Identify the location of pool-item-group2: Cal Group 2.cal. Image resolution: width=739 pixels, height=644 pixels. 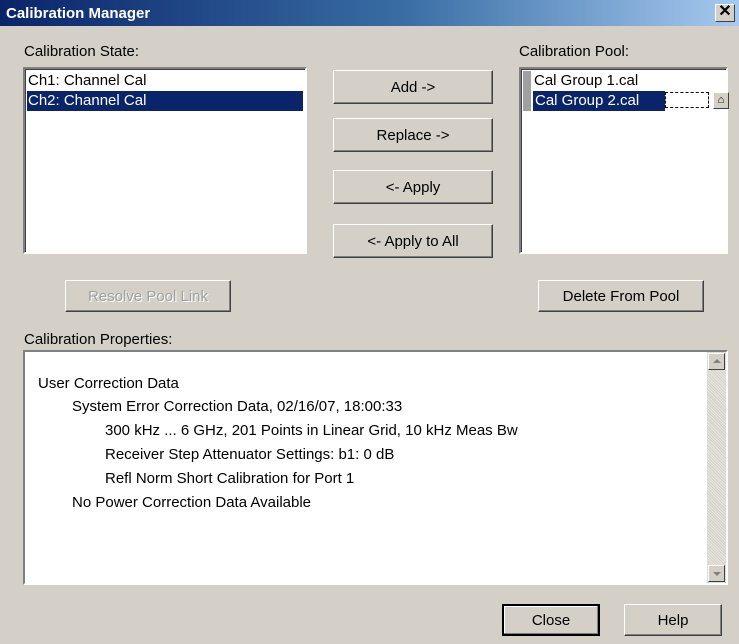
(599, 101).